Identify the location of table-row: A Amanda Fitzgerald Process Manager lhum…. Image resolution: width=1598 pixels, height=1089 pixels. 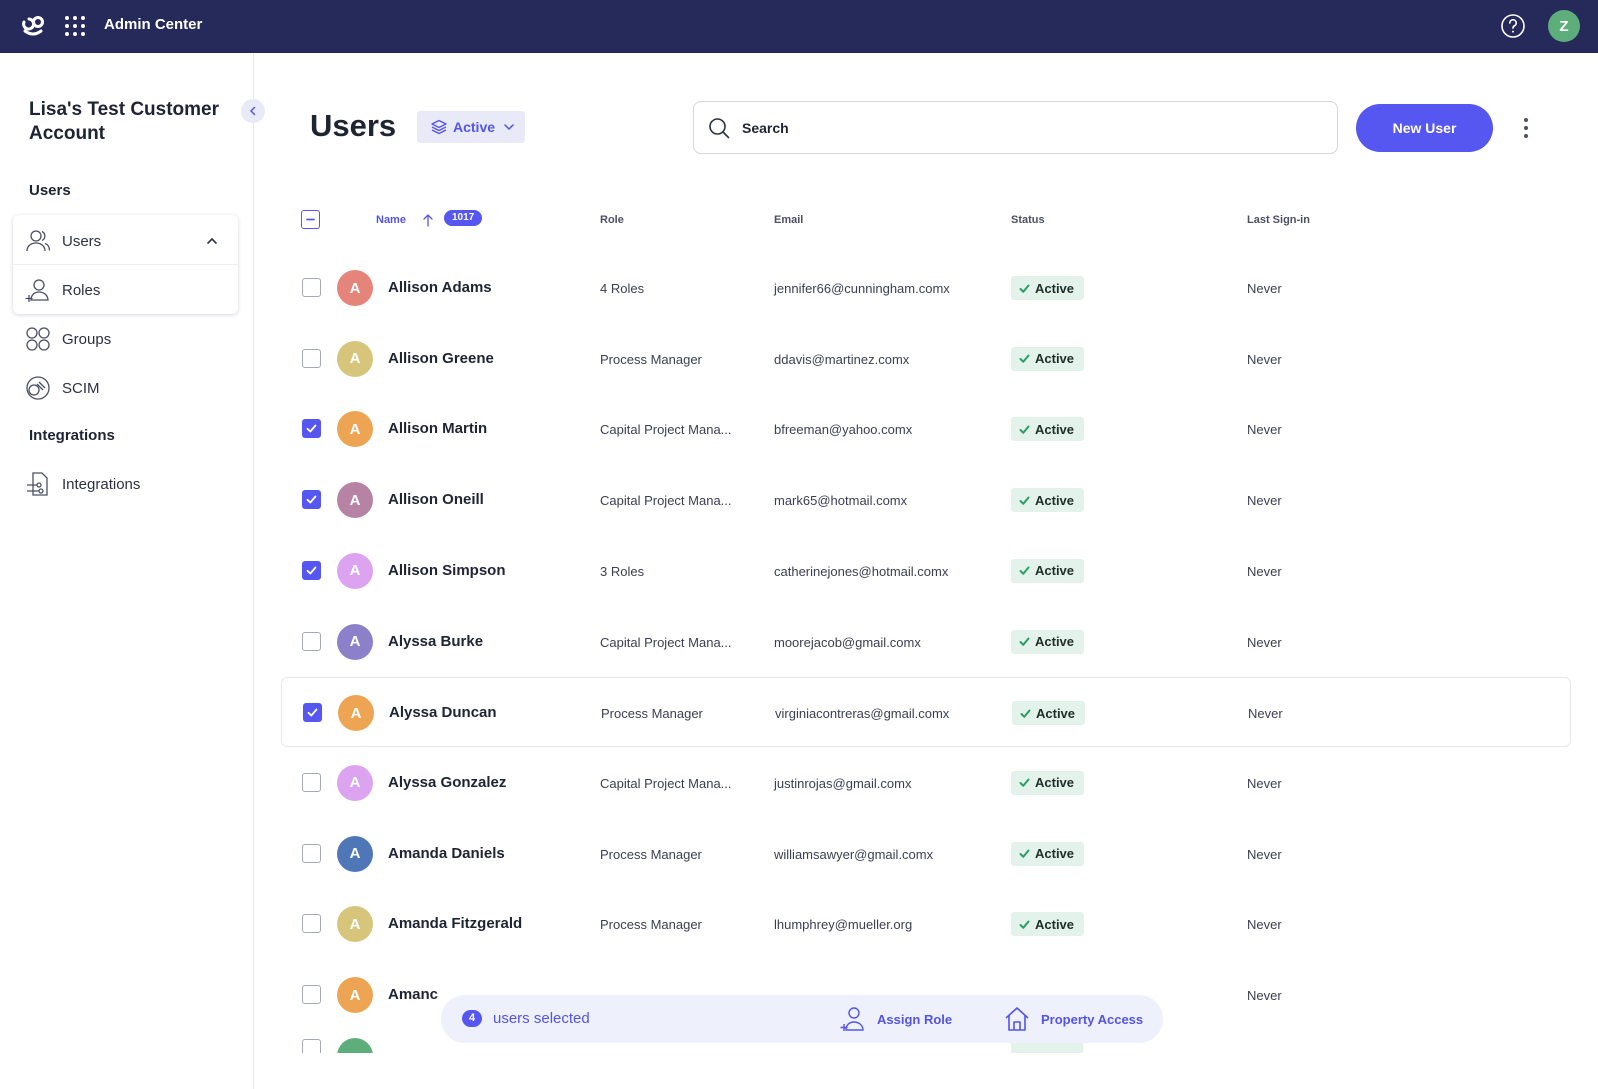
(926, 924).